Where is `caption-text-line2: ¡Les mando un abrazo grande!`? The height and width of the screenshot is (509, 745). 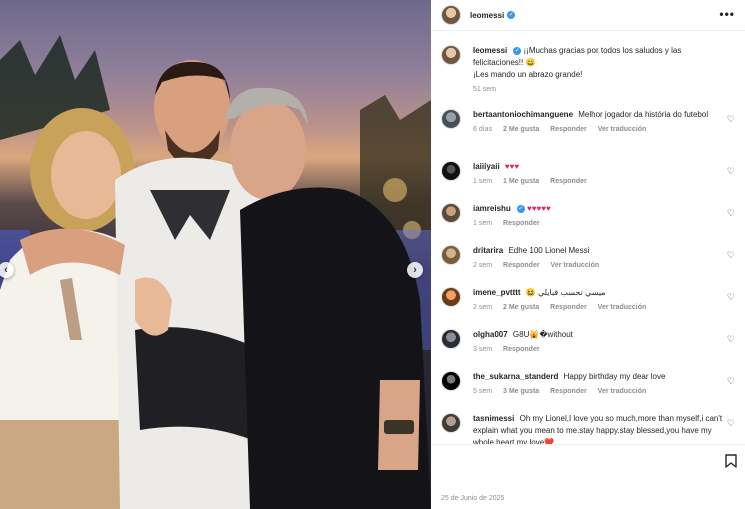
caption-text-line2: ¡Les mando un abrazo grande! is located at coordinates (528, 74).